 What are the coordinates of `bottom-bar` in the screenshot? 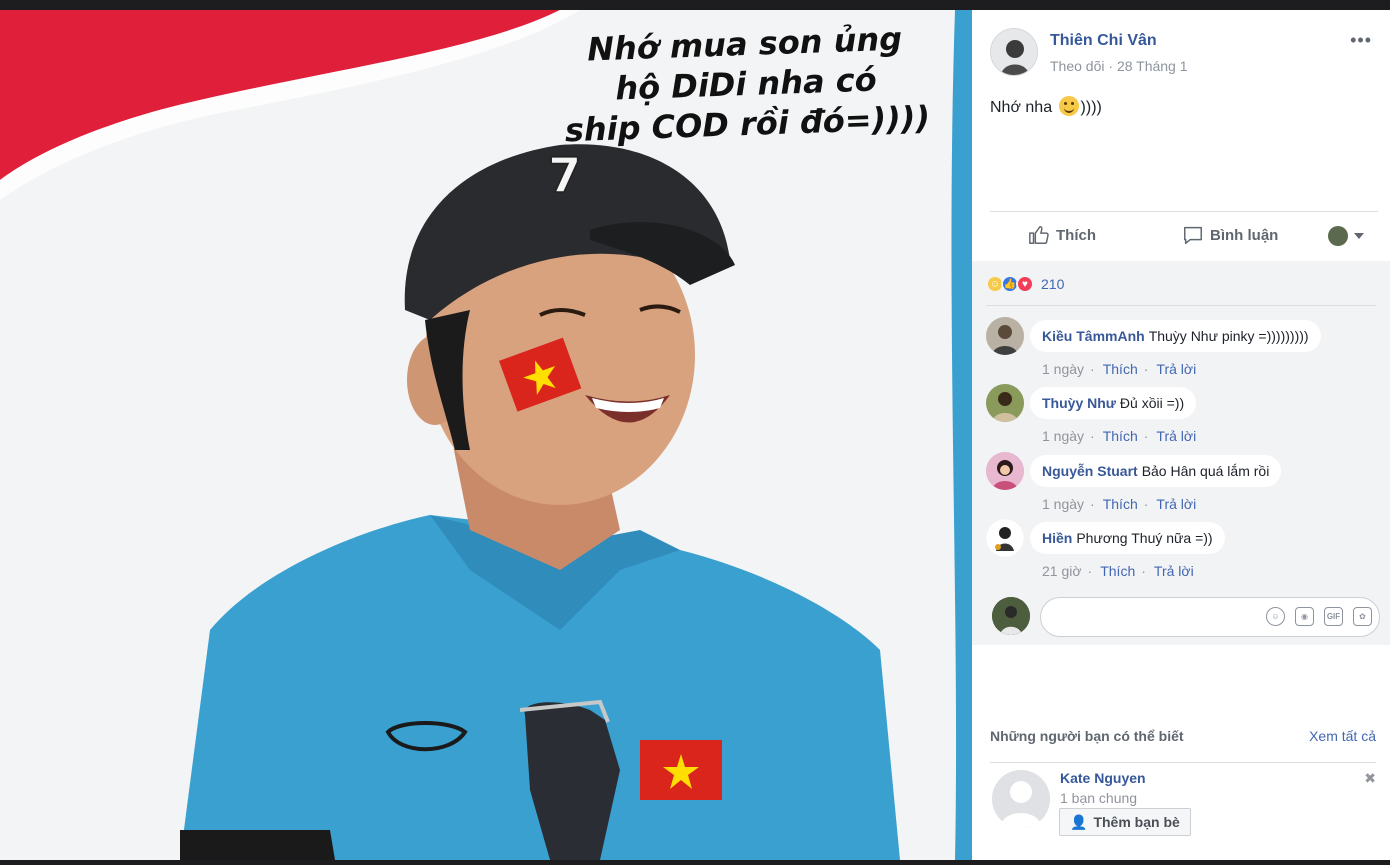 It's located at (695, 862).